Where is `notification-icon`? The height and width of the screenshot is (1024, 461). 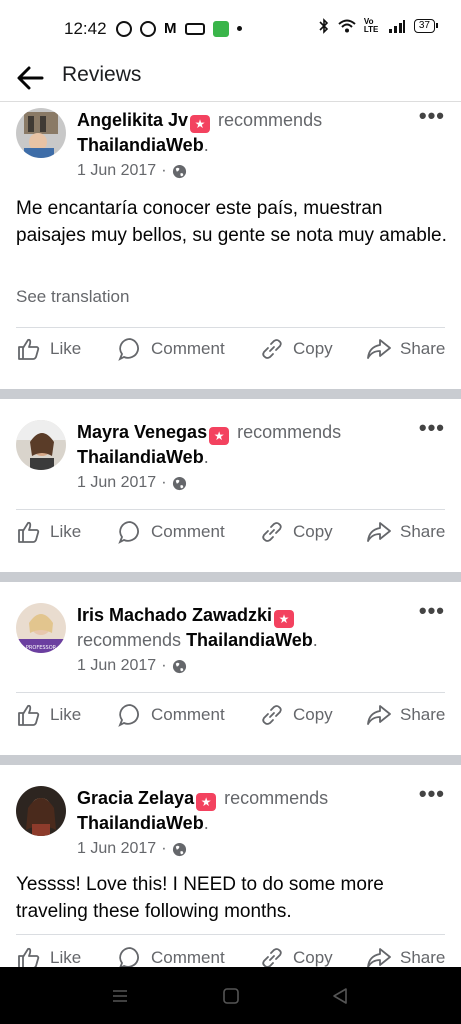
notification-icon is located at coordinates (124, 28).